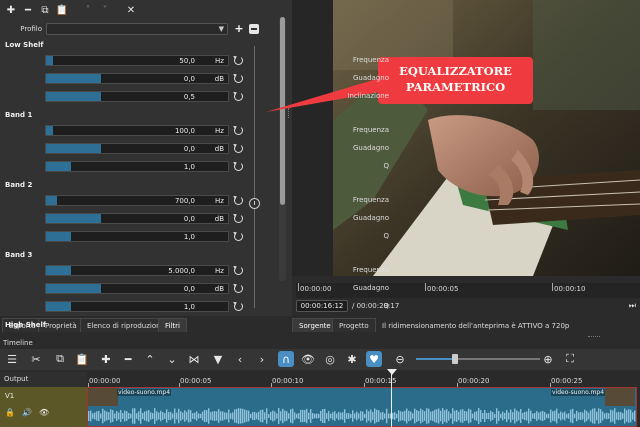  What do you see at coordinates (286, 359) in the screenshot?
I see `snap-icon: ∩` at bounding box center [286, 359].